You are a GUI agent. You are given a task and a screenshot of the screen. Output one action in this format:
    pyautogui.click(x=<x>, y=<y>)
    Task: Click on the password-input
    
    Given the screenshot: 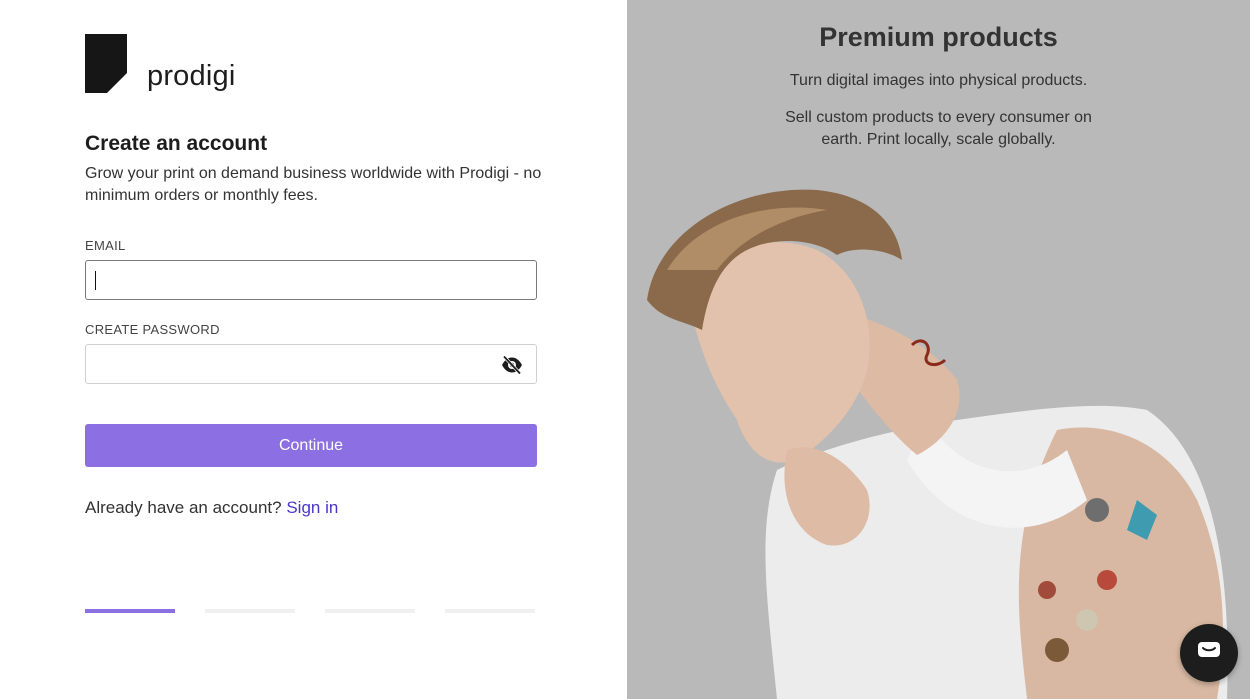 What is the action you would take?
    pyautogui.click(x=311, y=364)
    